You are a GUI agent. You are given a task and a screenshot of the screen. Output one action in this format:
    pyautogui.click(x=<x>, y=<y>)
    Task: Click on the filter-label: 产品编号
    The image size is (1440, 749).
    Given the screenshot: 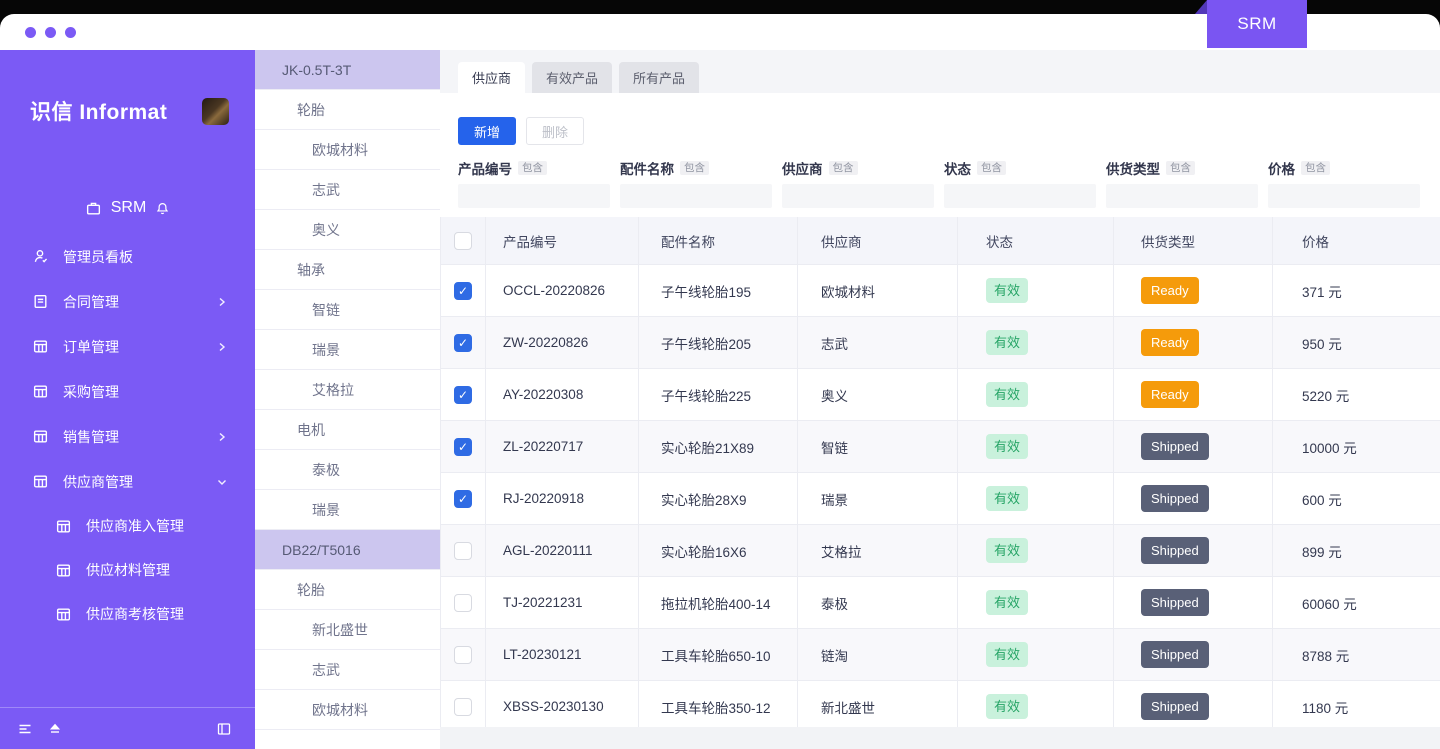 What is the action you would take?
    pyautogui.click(x=485, y=169)
    